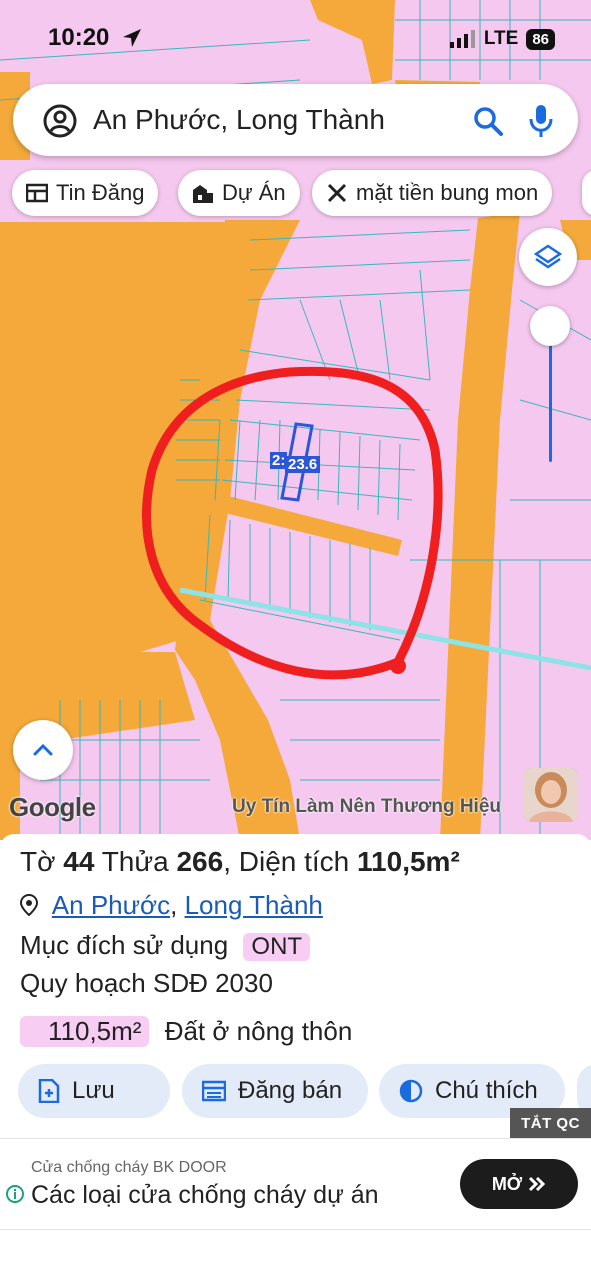  What do you see at coordinates (205, 1195) in the screenshot?
I see `ad-title: Các loại cửa chống cháy dự án` at bounding box center [205, 1195].